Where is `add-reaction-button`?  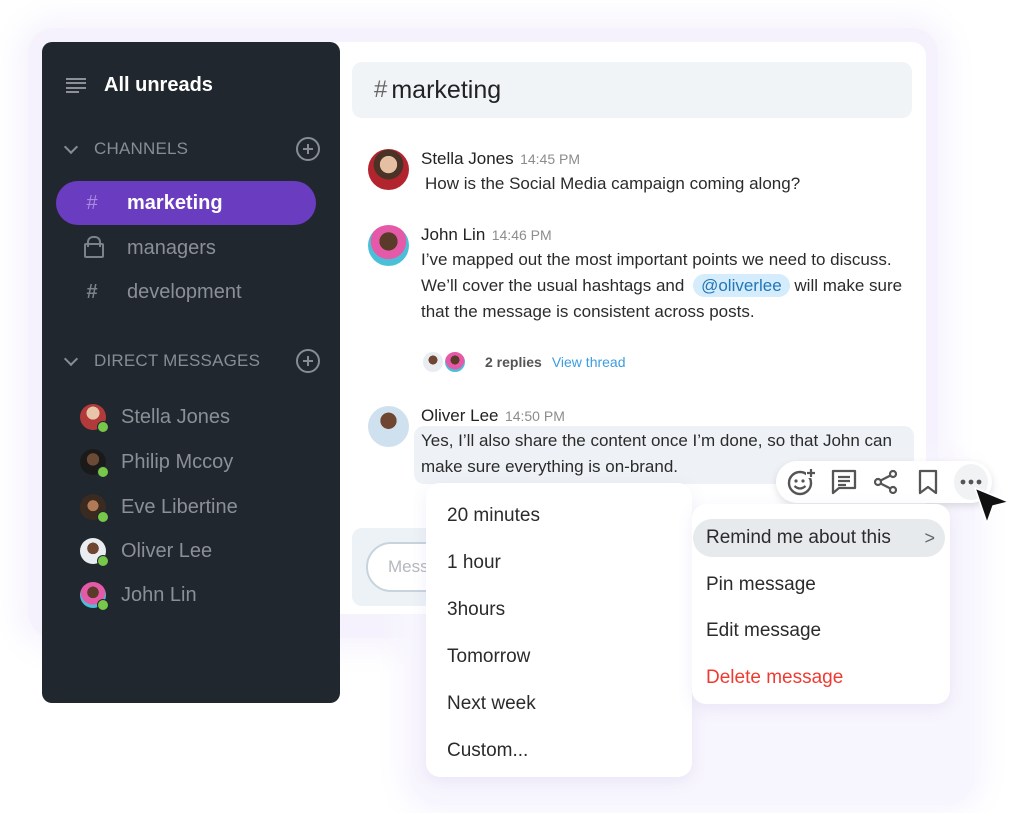
add-reaction-button is located at coordinates (801, 482).